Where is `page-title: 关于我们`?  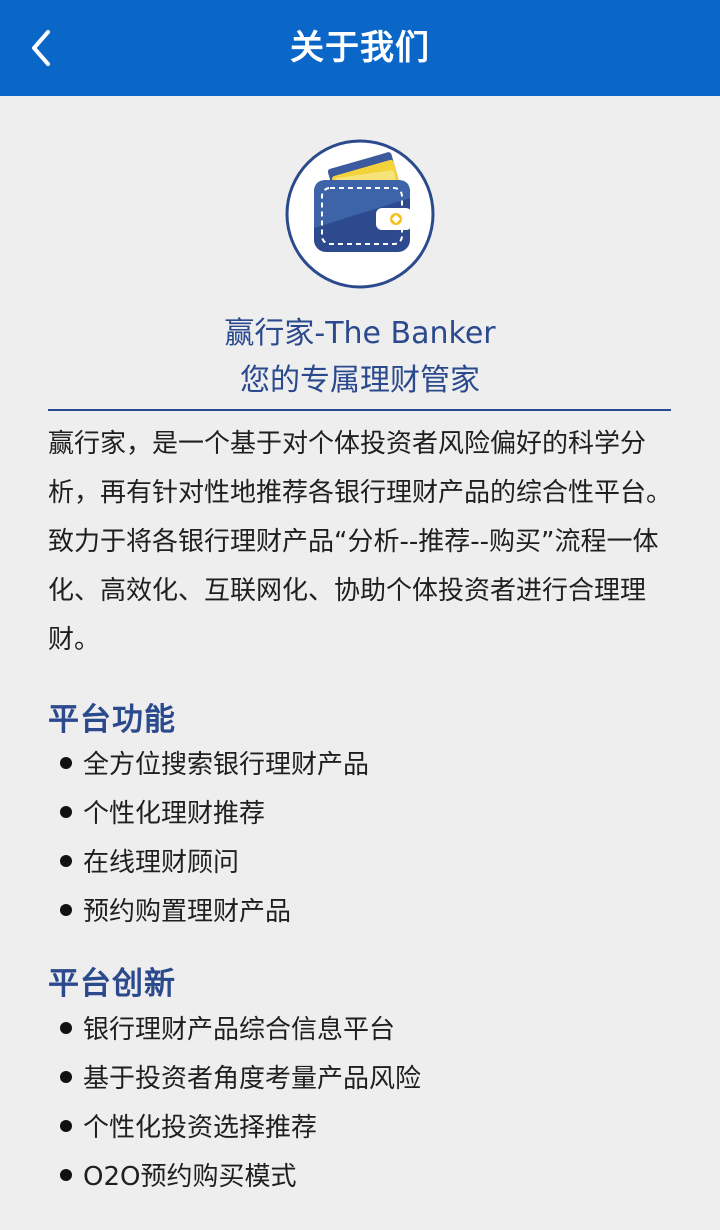 page-title: 关于我们 is located at coordinates (360, 48).